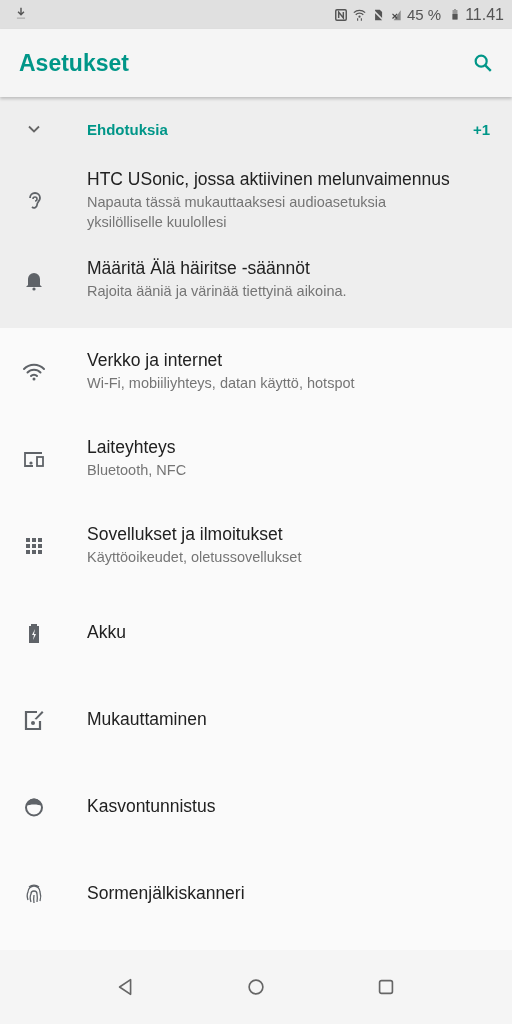 Image resolution: width=512 pixels, height=1024 pixels. What do you see at coordinates (166, 893) in the screenshot?
I see `item-title: Sormenjälkiskanneri` at bounding box center [166, 893].